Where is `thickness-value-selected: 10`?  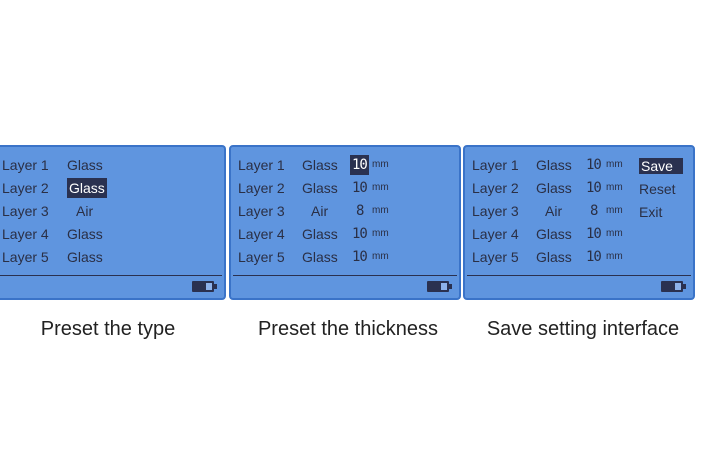
thickness-value-selected: 10 is located at coordinates (359, 165).